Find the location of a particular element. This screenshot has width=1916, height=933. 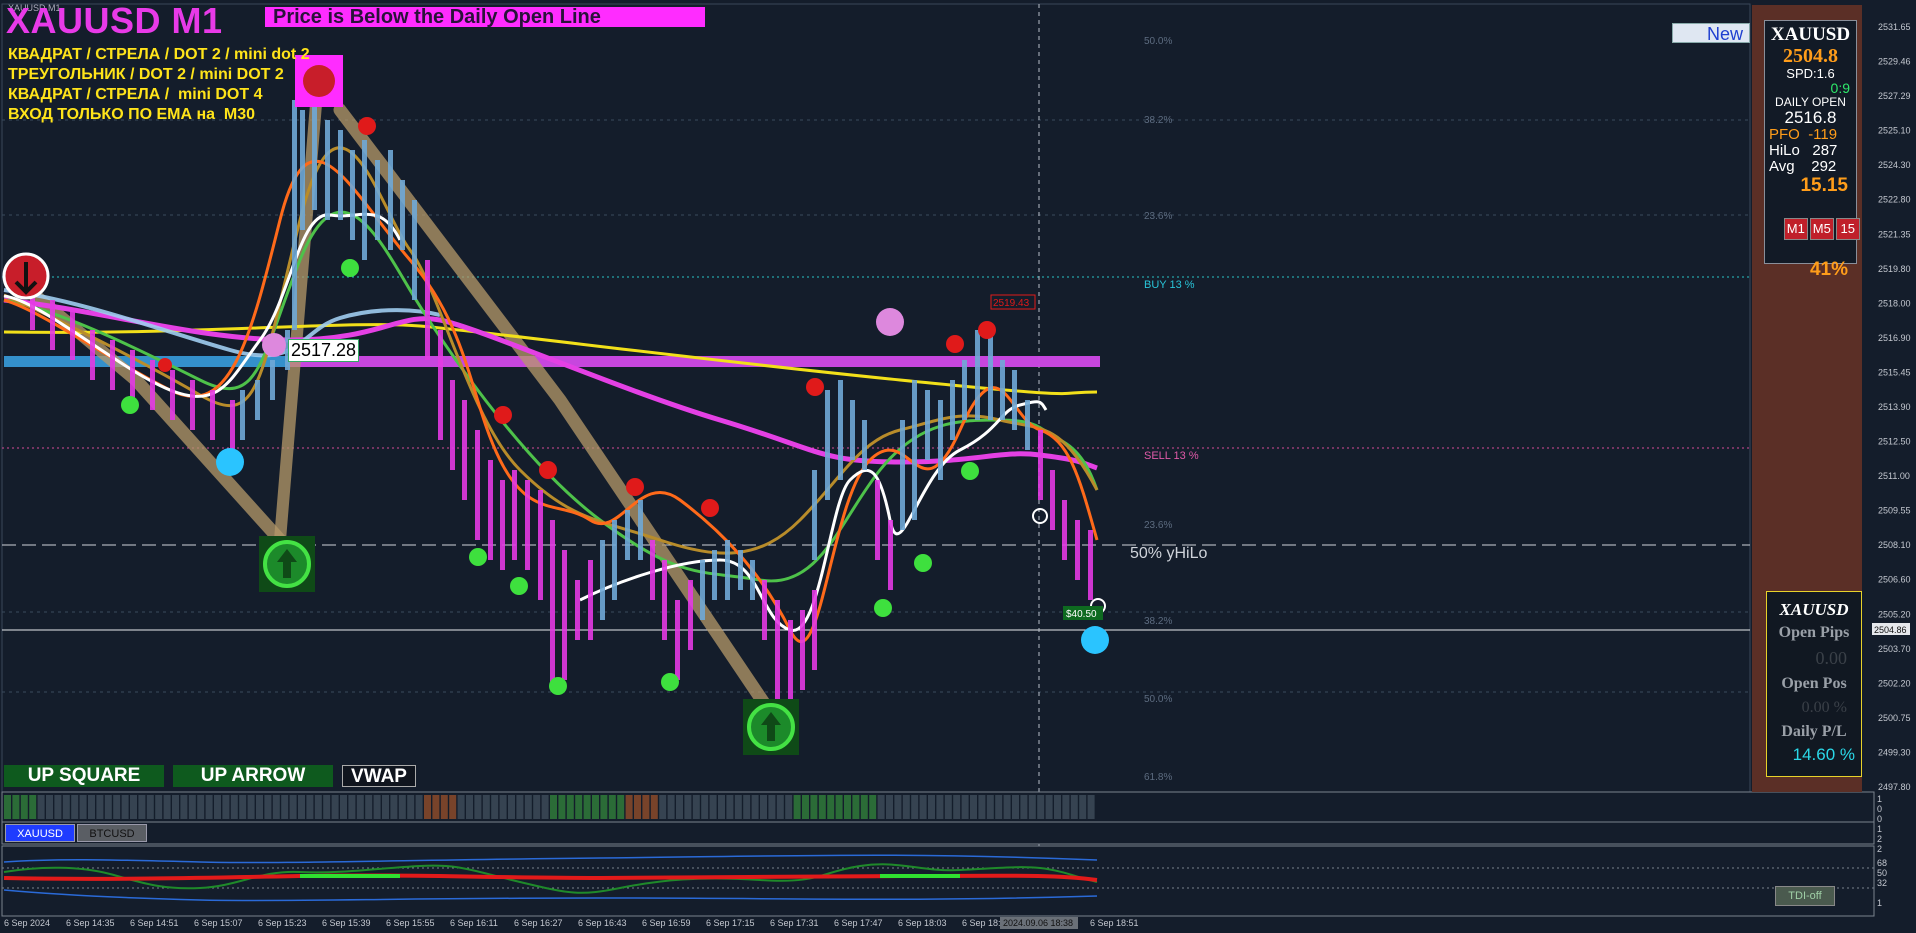

info-price: 2504.8 is located at coordinates (1810, 56).